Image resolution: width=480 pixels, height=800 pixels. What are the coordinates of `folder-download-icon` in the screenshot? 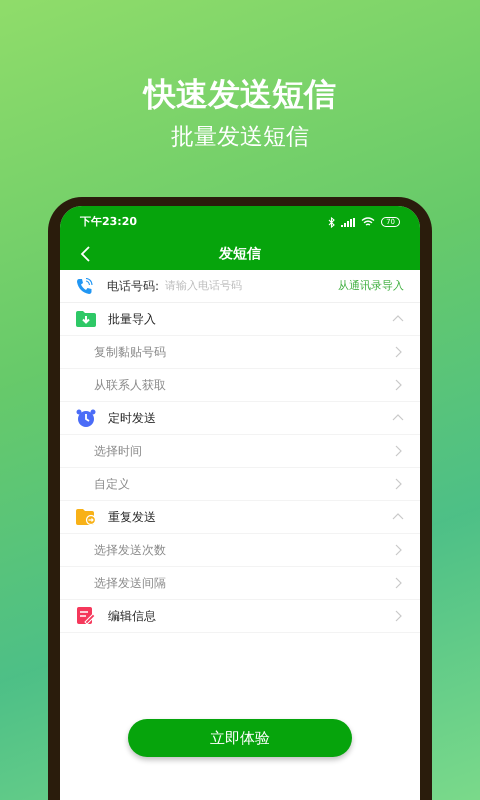 It's located at (86, 319).